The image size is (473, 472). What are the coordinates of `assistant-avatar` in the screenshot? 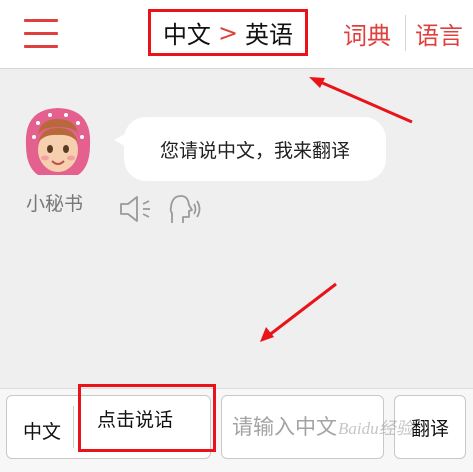 It's located at (58, 141).